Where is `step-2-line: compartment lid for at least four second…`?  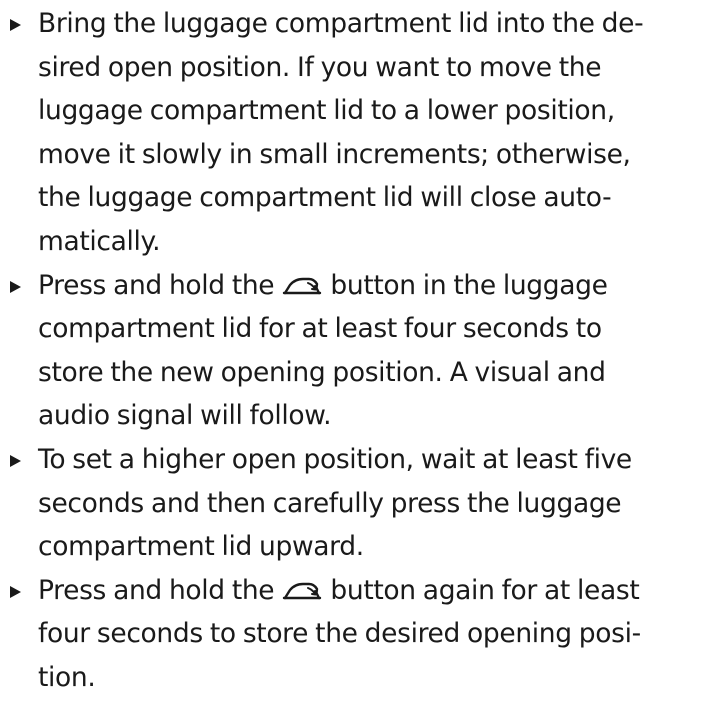 step-2-line: compartment lid for at least four second… is located at coordinates (320, 329).